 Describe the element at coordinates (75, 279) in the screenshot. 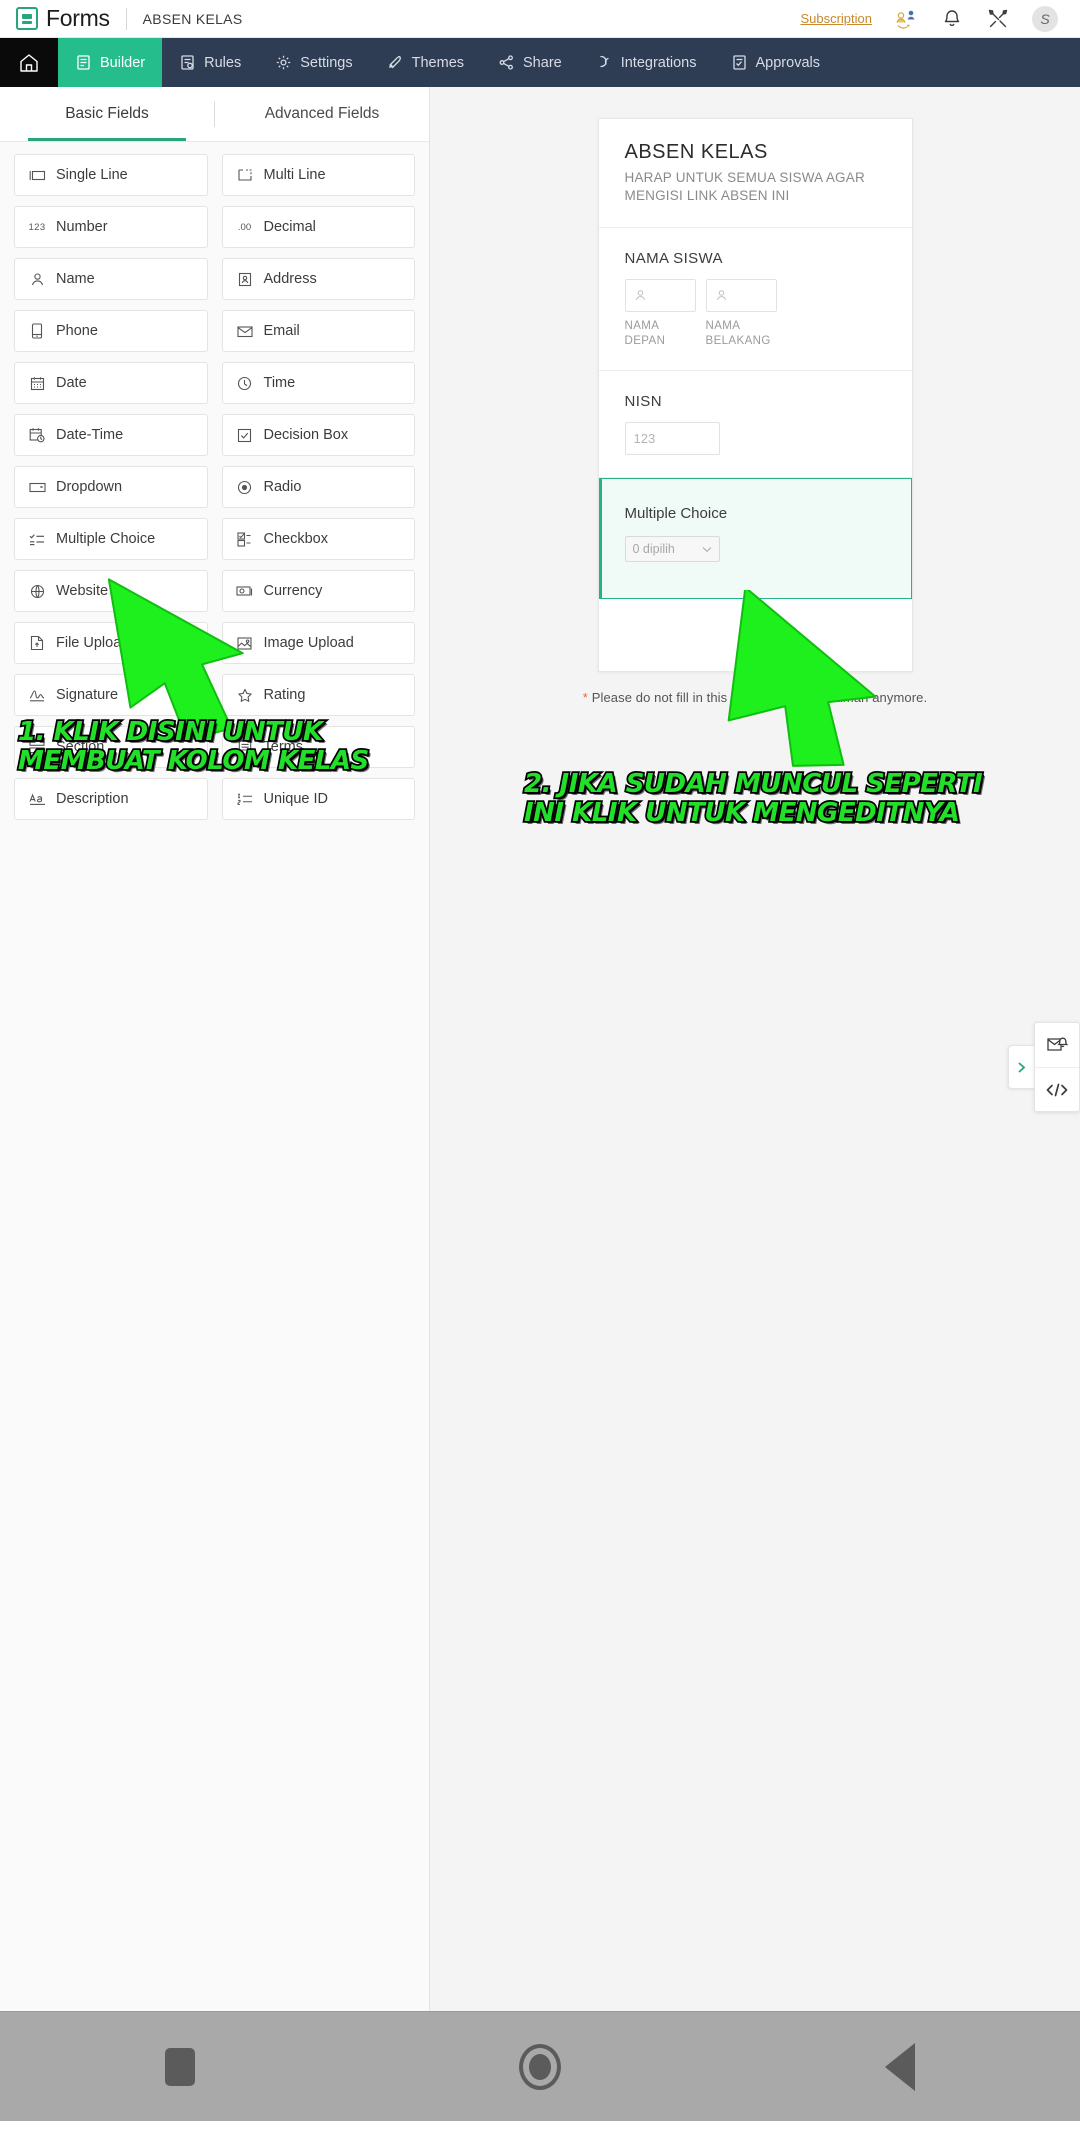

I see `field-chip-label: Name` at that location.